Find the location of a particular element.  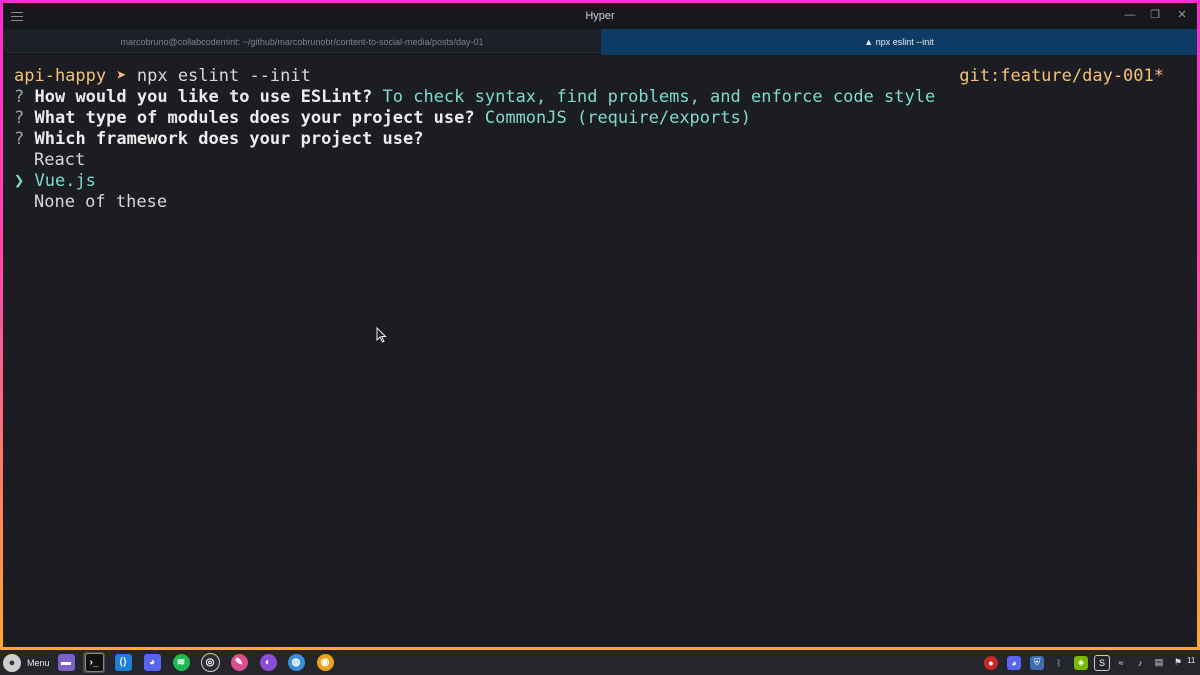

obs-icon: ◎ is located at coordinates (210, 662).